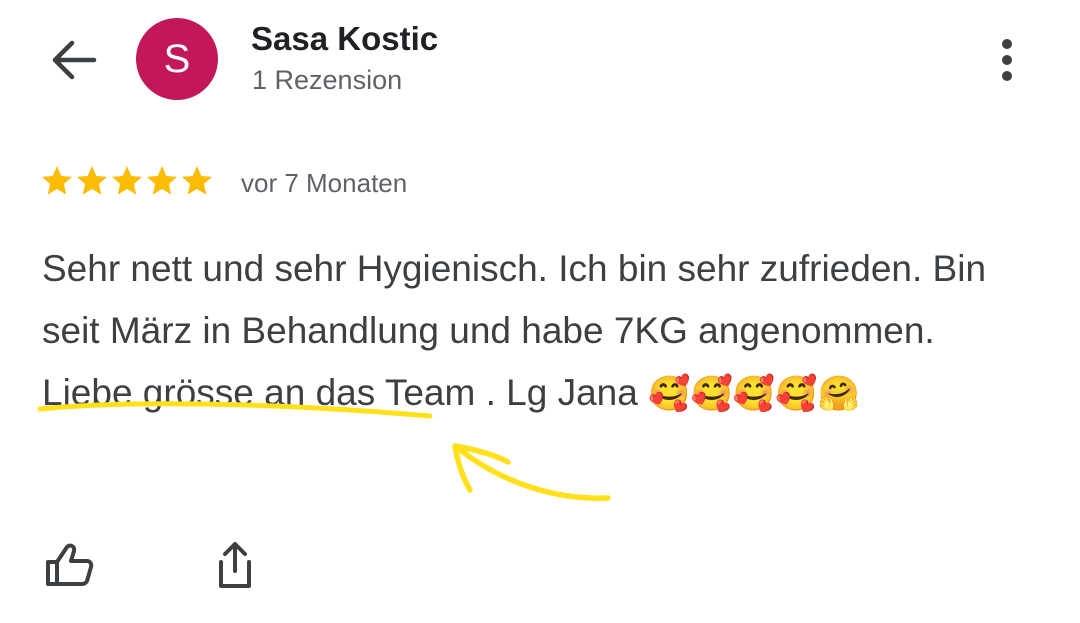 The width and height of the screenshot is (1080, 623). I want to click on back-button, so click(74, 60).